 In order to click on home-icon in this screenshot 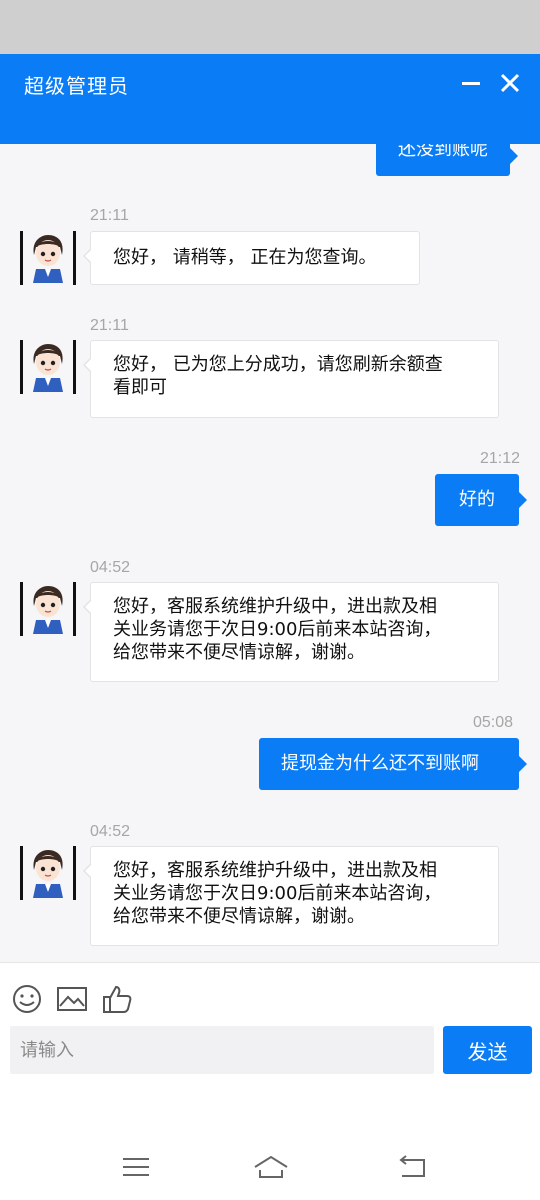, I will do `click(271, 1167)`.